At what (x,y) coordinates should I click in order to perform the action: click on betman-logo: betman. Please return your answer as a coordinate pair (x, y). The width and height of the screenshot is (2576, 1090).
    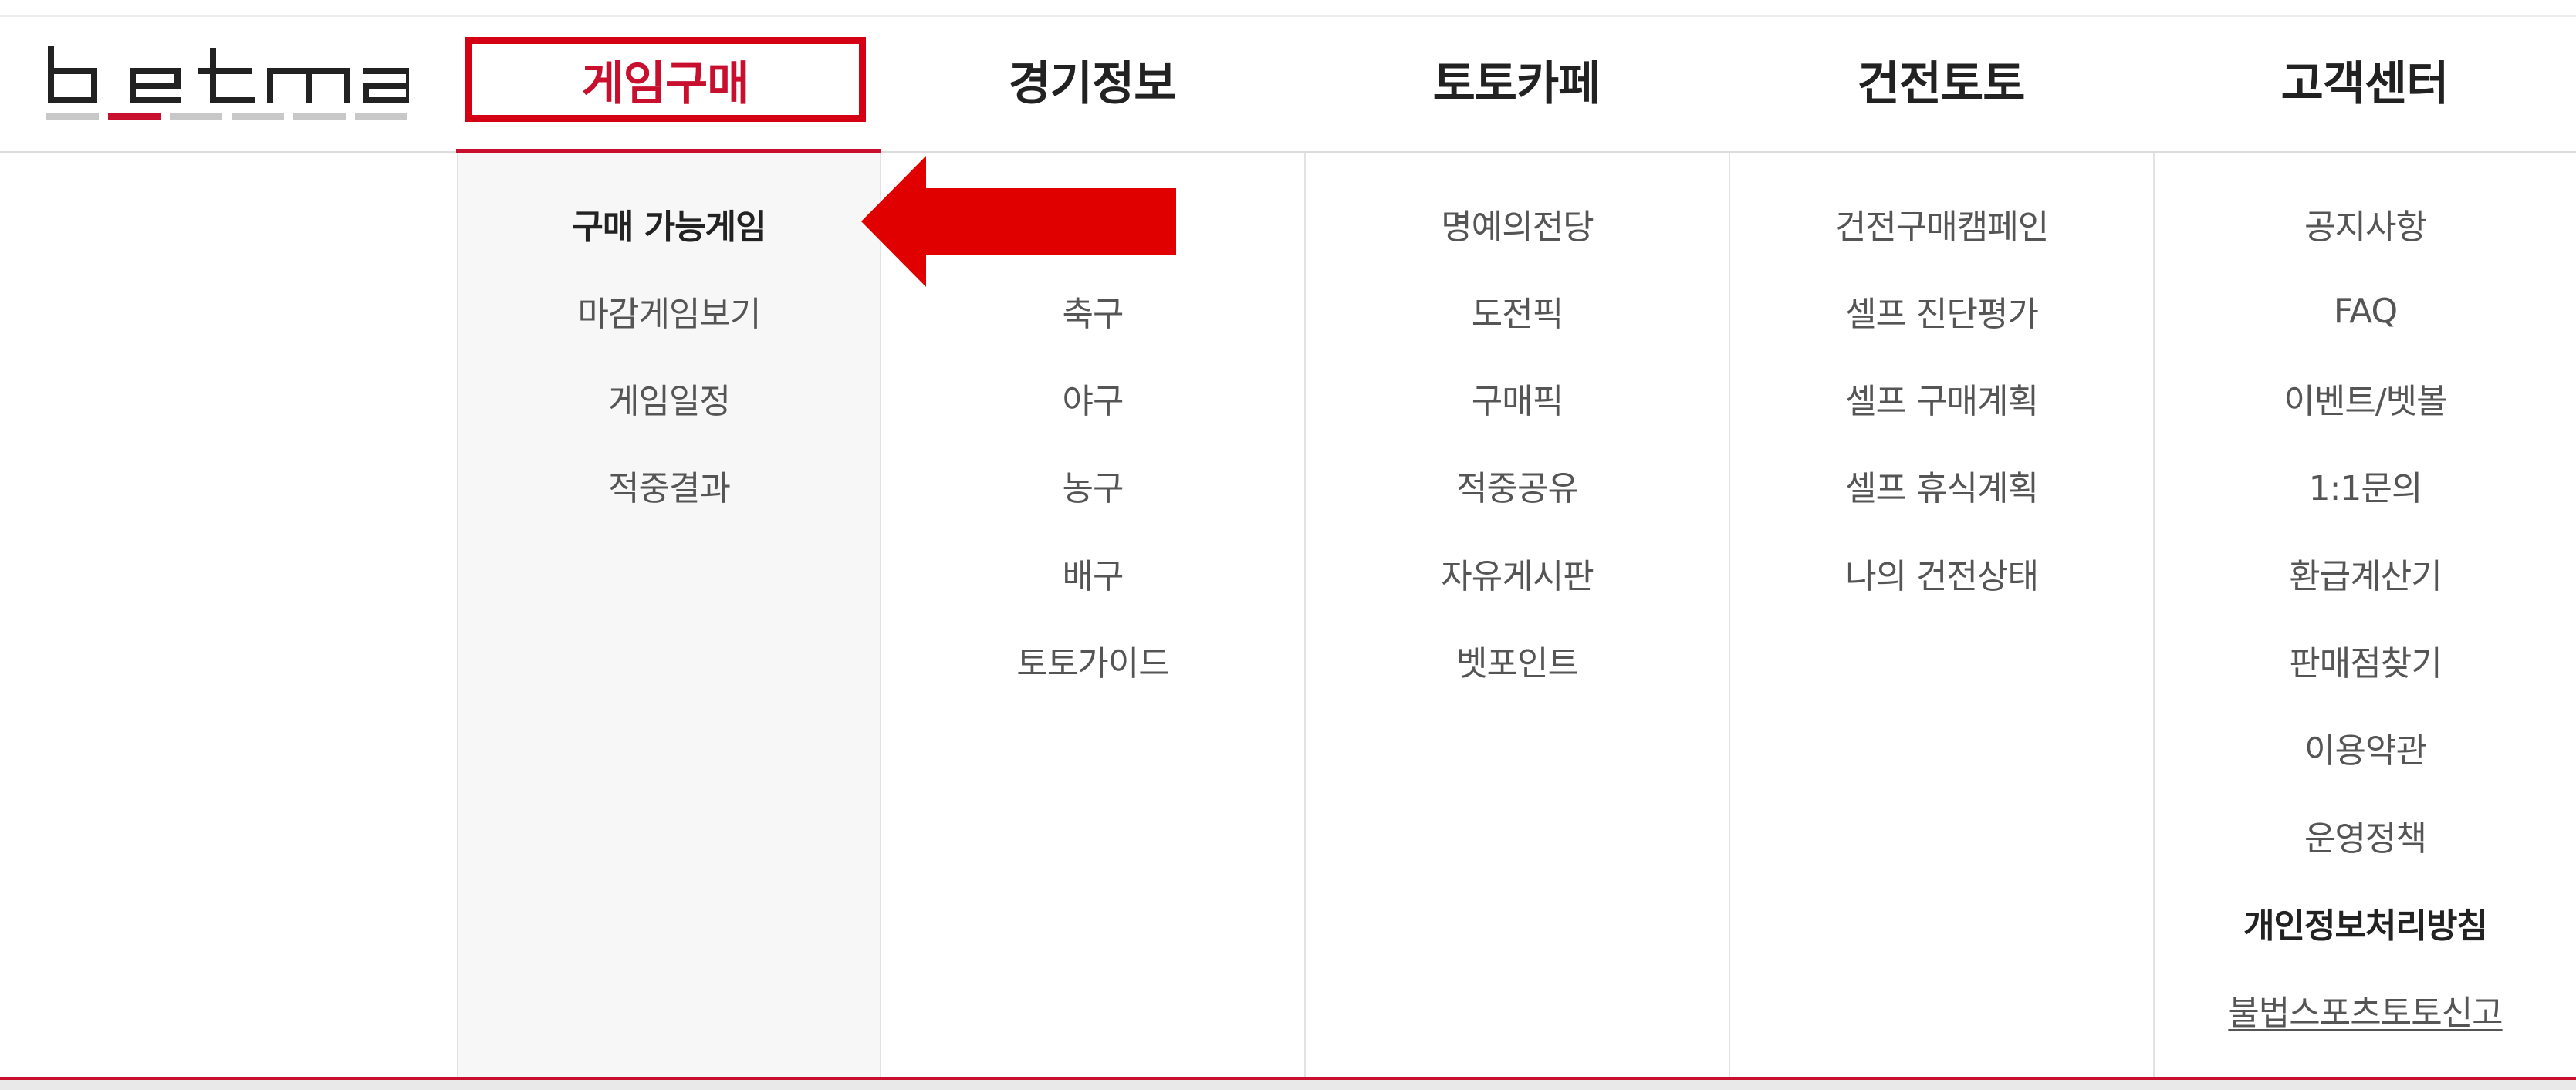
    Looking at the image, I should click on (227, 84).